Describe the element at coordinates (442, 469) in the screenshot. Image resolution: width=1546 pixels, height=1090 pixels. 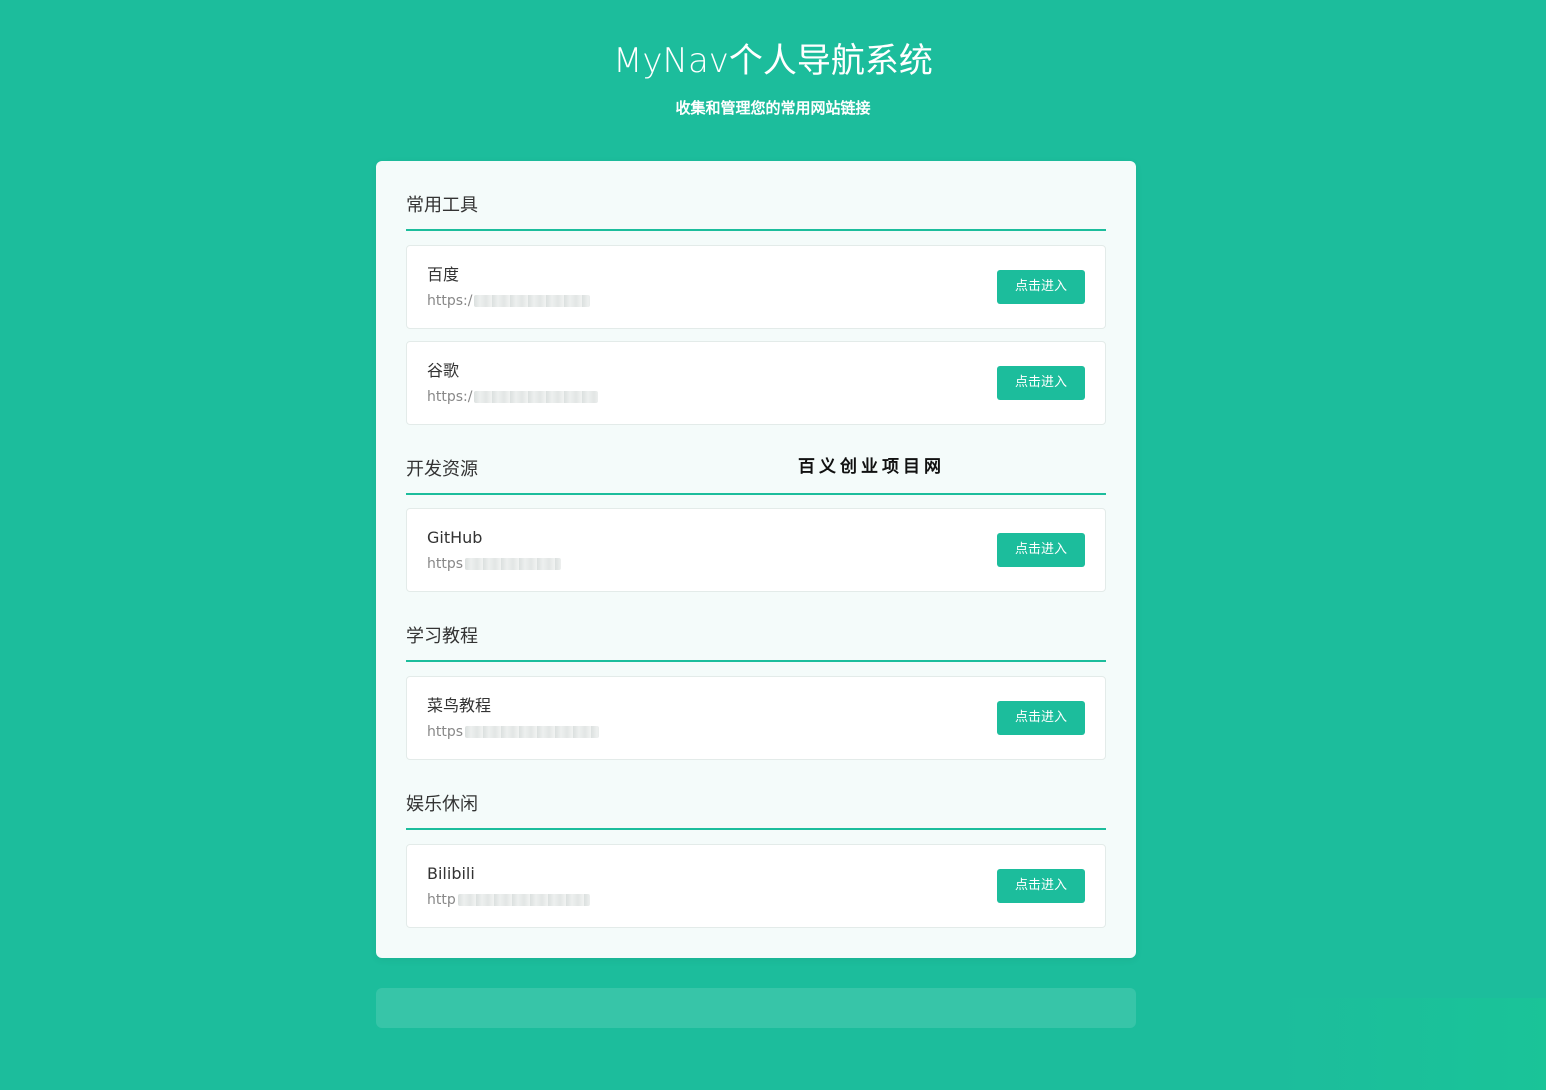
I see `section-title: 开发资源` at that location.